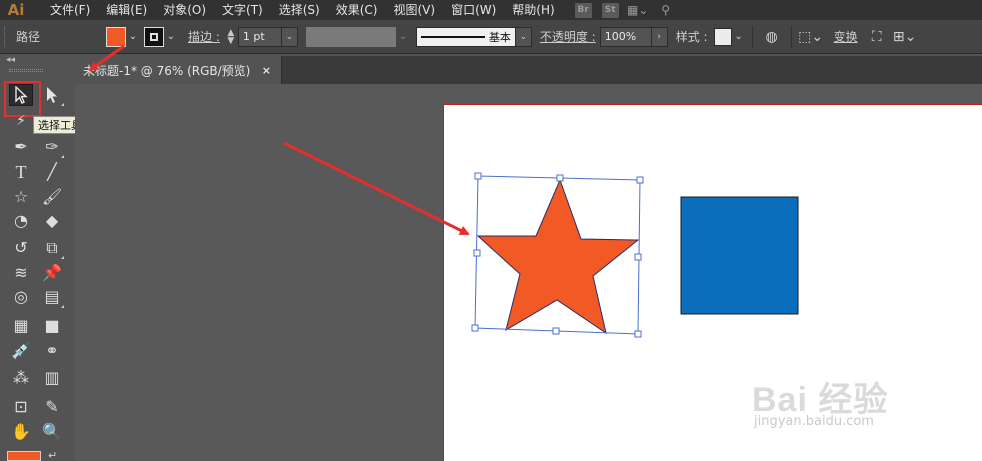  I want to click on annotation-arrow-to-star, so click(376, 188).